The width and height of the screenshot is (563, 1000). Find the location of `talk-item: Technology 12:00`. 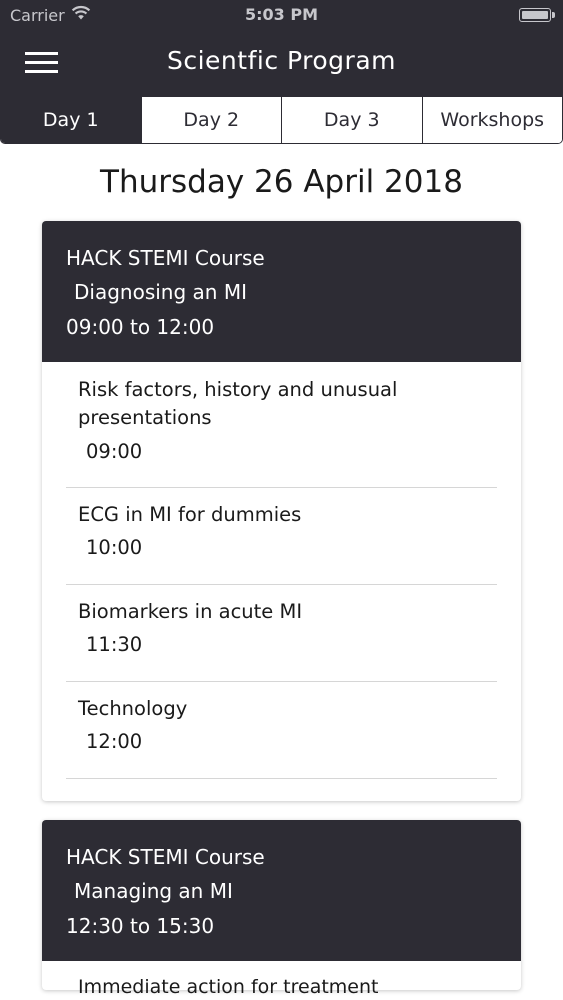

talk-item: Technology 12:00 is located at coordinates (281, 730).